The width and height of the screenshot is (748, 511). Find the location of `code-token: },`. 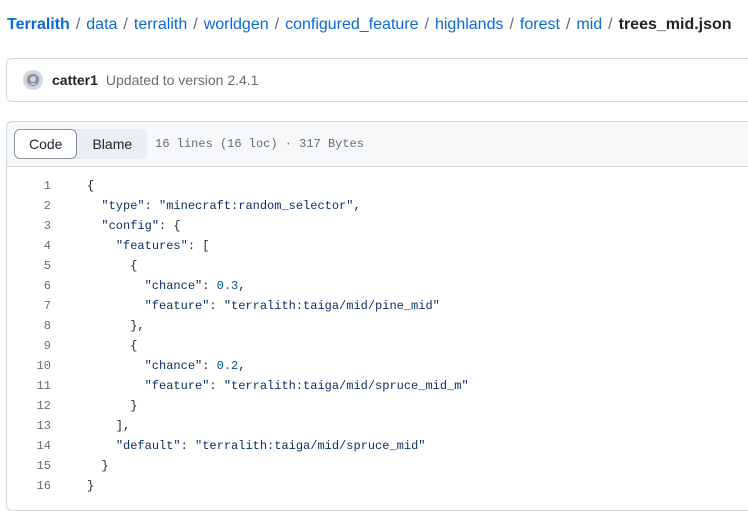

code-token: }, is located at coordinates (116, 326).